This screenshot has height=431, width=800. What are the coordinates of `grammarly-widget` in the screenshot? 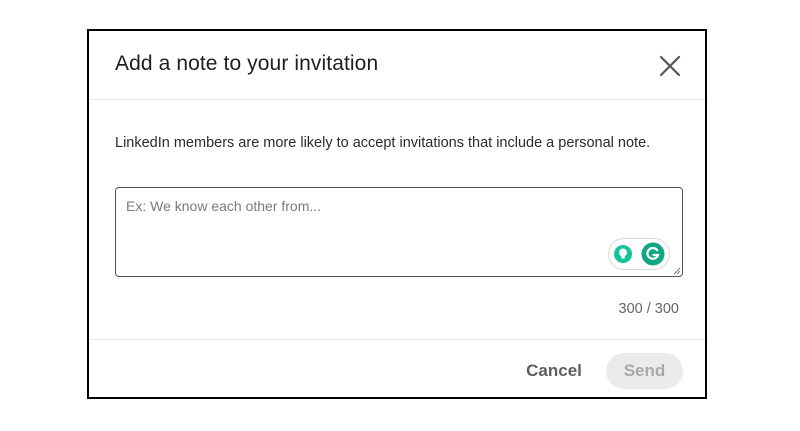 It's located at (639, 254).